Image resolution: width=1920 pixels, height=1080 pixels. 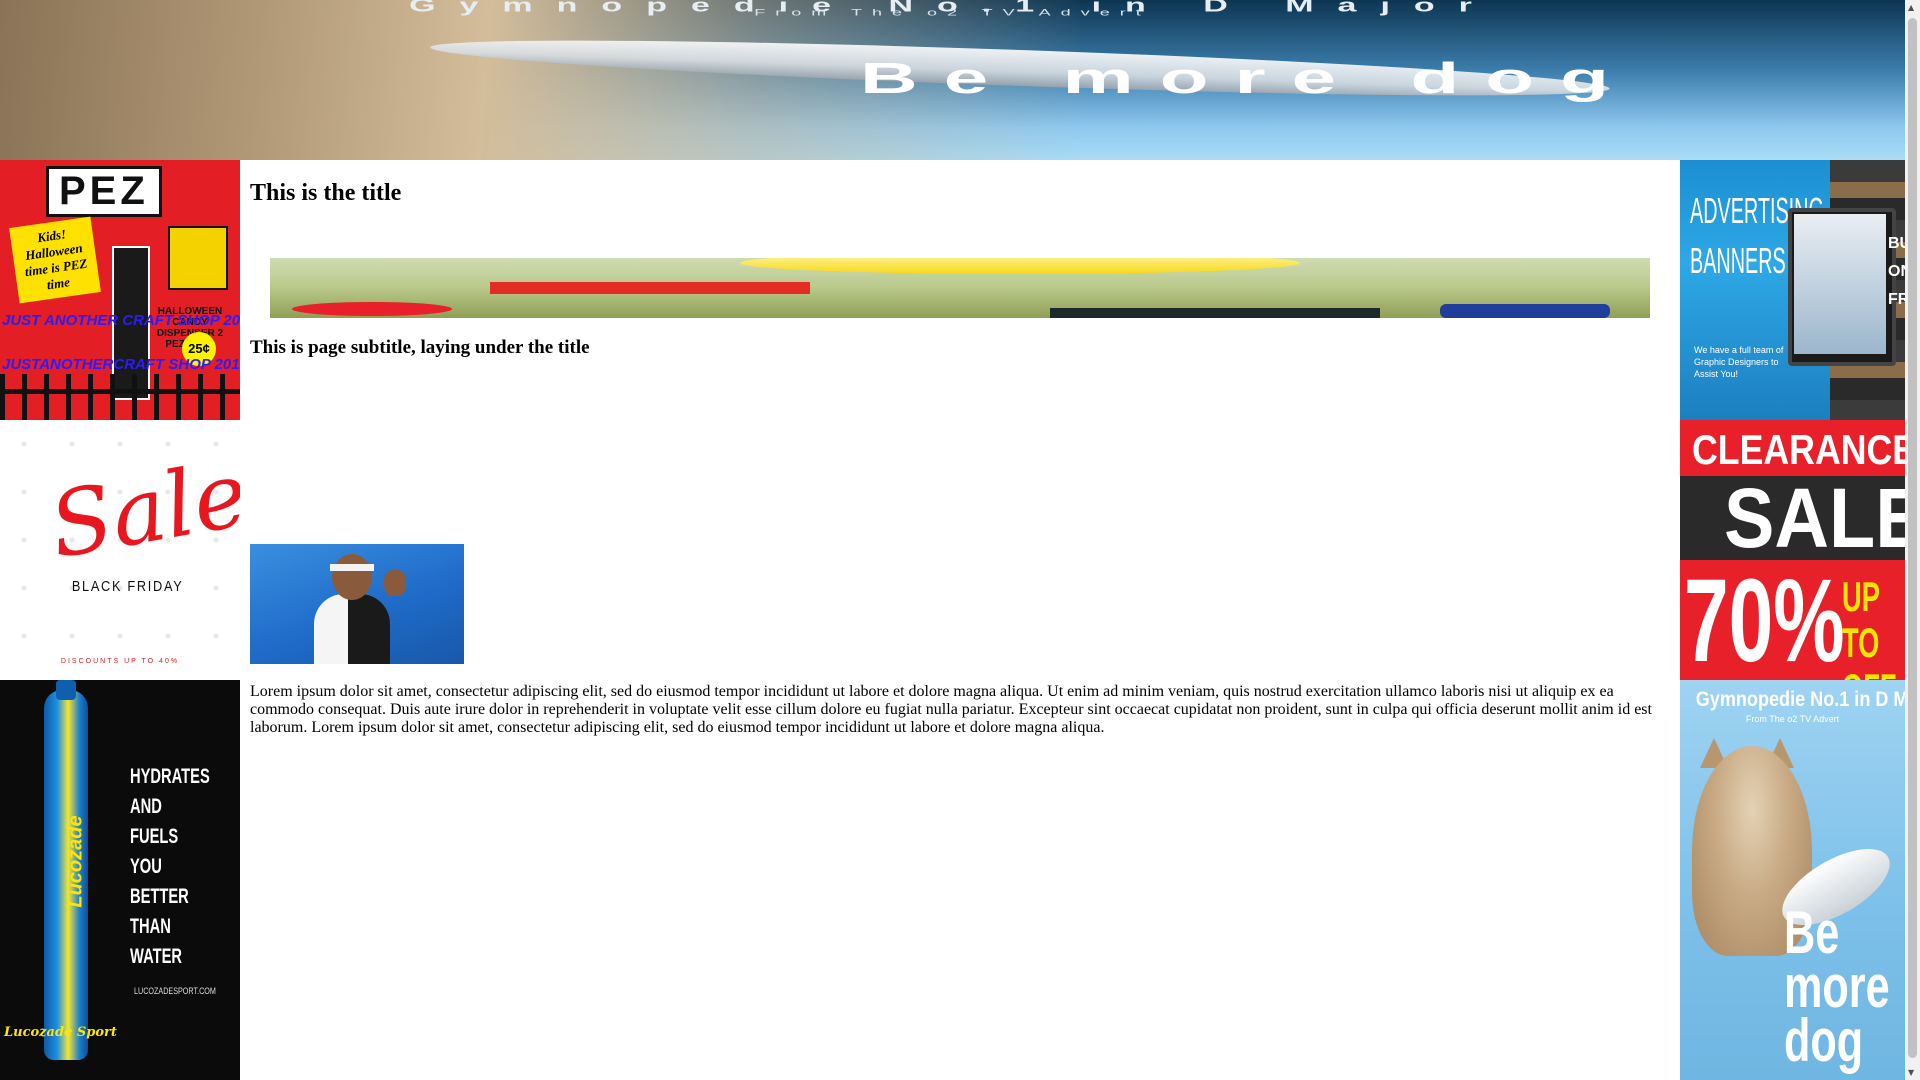 I want to click on player-head, so click(x=352, y=577).